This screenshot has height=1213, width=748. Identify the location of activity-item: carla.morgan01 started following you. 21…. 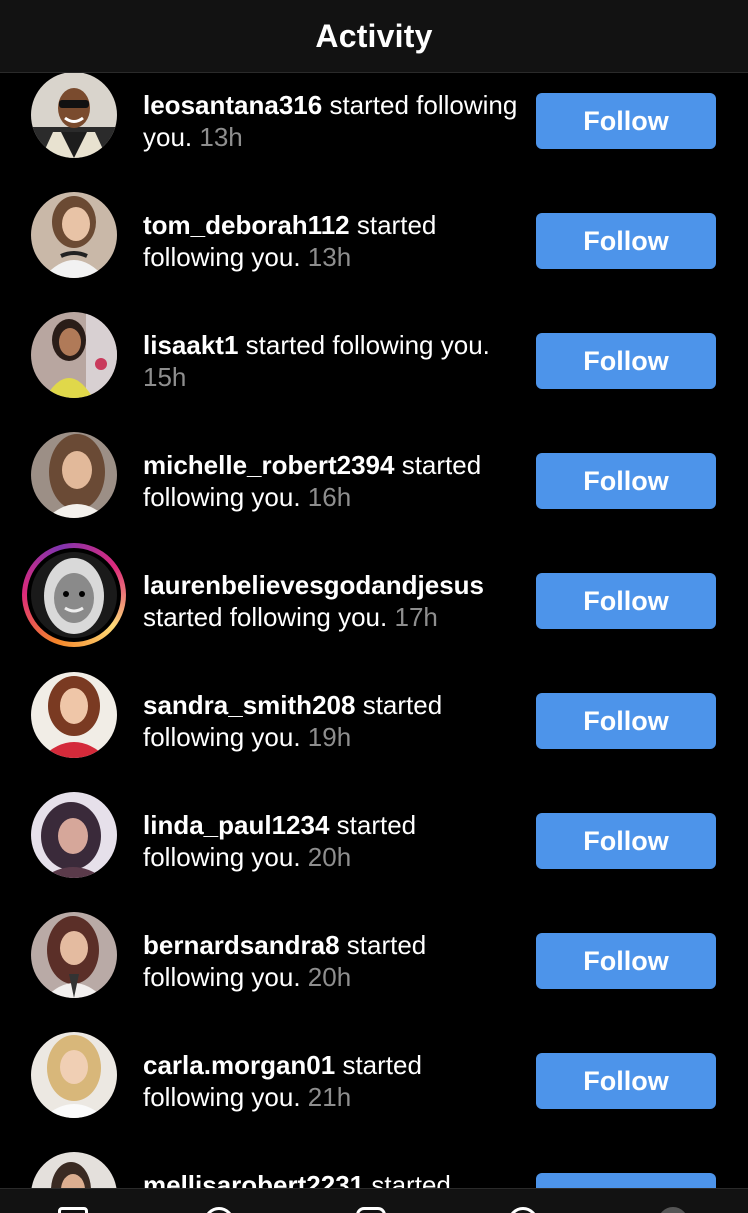
(374, 1045).